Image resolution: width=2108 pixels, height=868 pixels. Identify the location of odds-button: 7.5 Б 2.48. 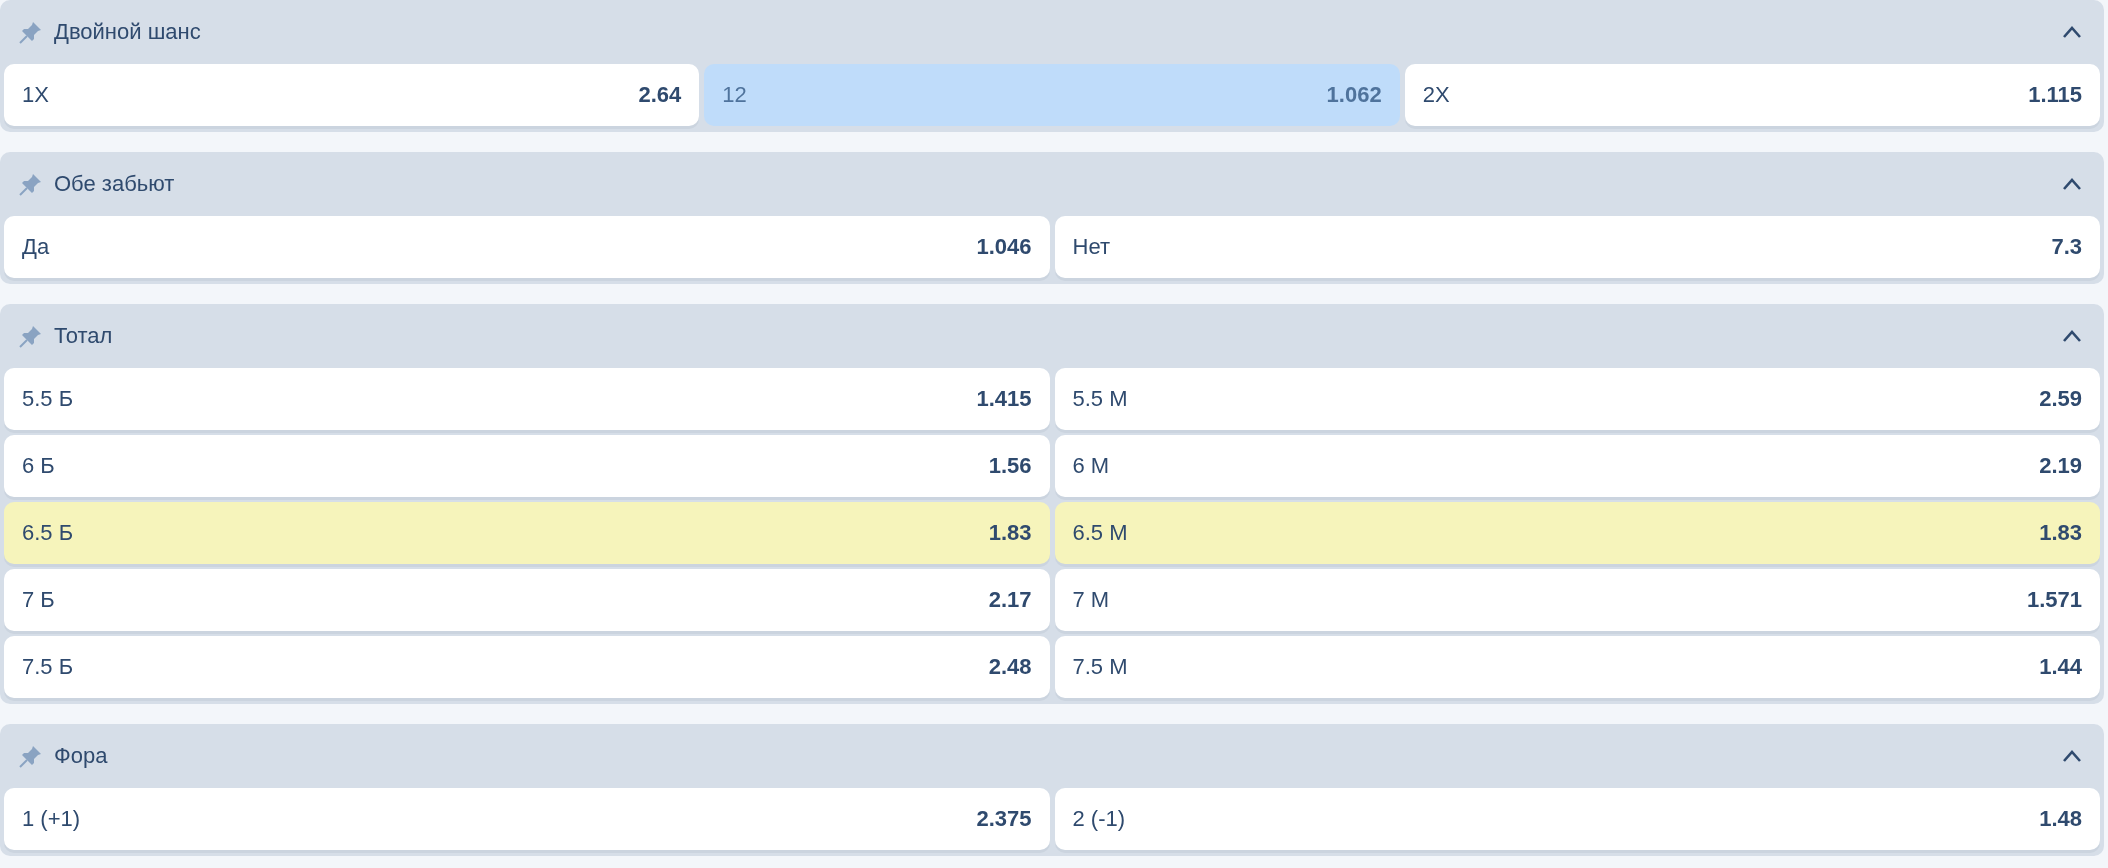
(527, 667).